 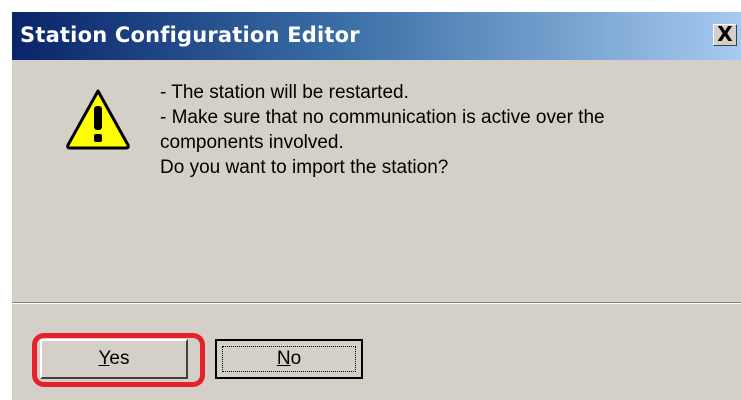 I want to click on message-line: Do you want to import the station?, so click(x=304, y=167).